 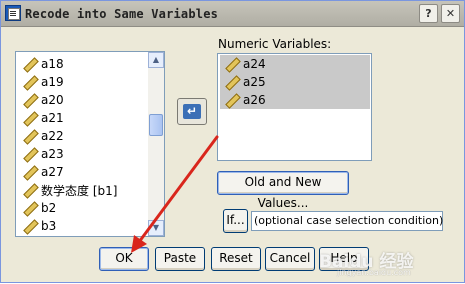 What do you see at coordinates (374, 272) in the screenshot?
I see `watermark-url: jingyan.baidu.com` at bounding box center [374, 272].